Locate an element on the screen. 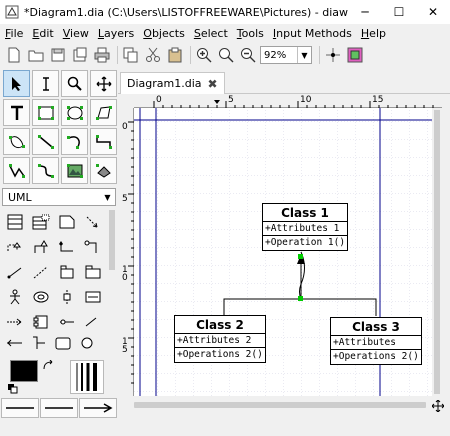 The image size is (450, 436). text-t-icon is located at coordinates (16, 112).